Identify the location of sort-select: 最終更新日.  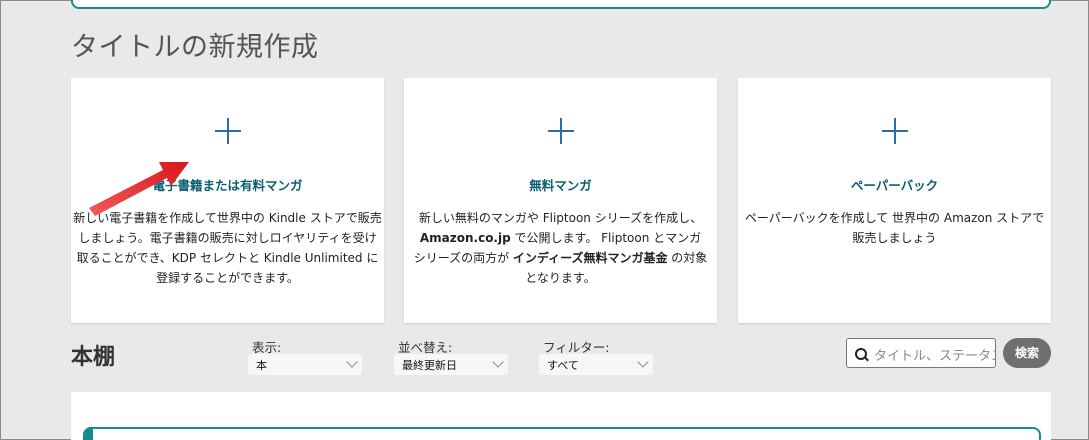
(451, 364).